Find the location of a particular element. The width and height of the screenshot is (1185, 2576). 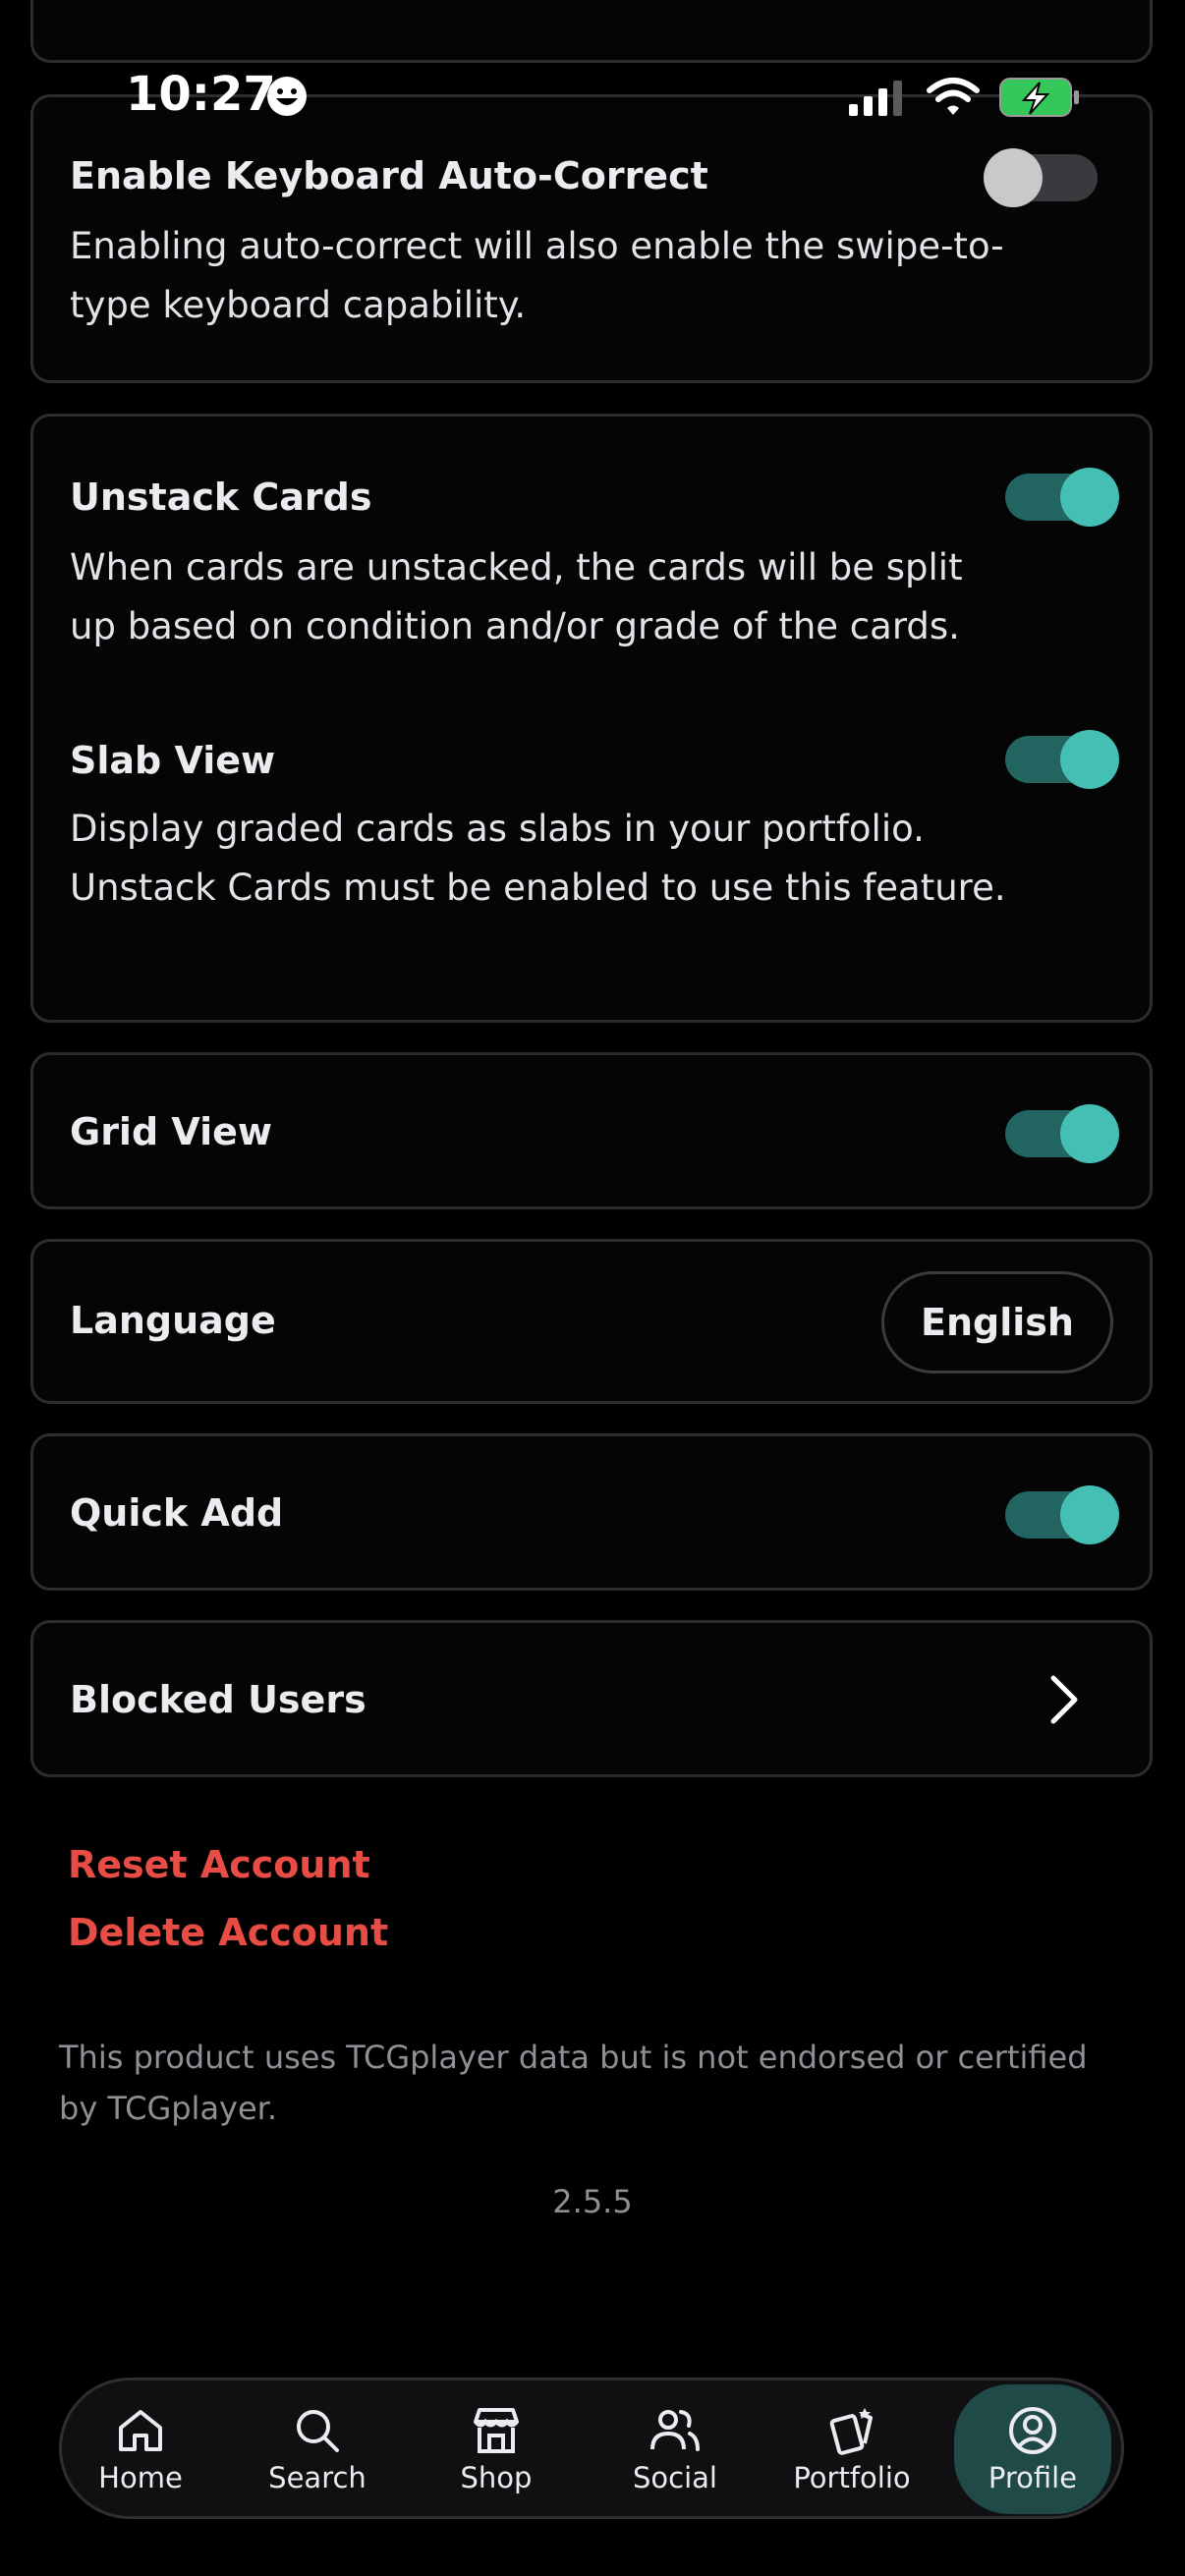

quick-add-toggle is located at coordinates (1062, 1514).